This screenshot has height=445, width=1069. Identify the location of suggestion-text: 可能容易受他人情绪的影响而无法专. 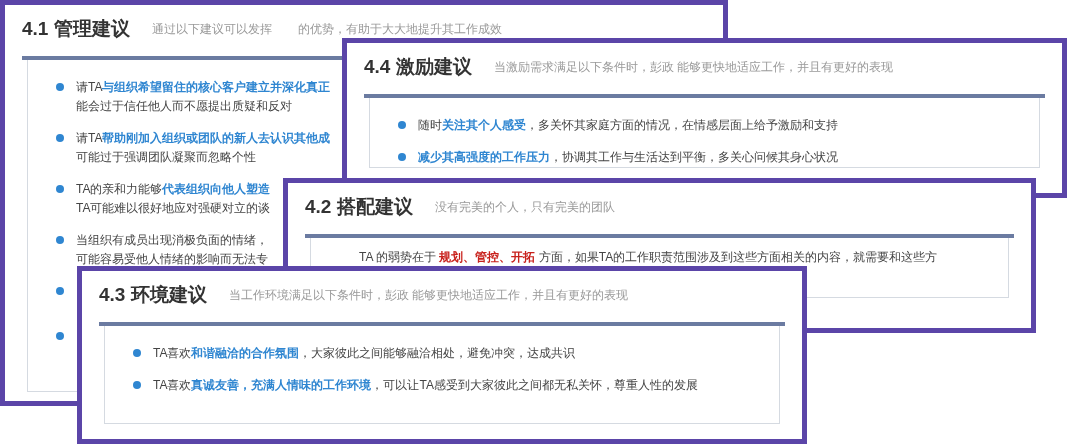
(172, 259).